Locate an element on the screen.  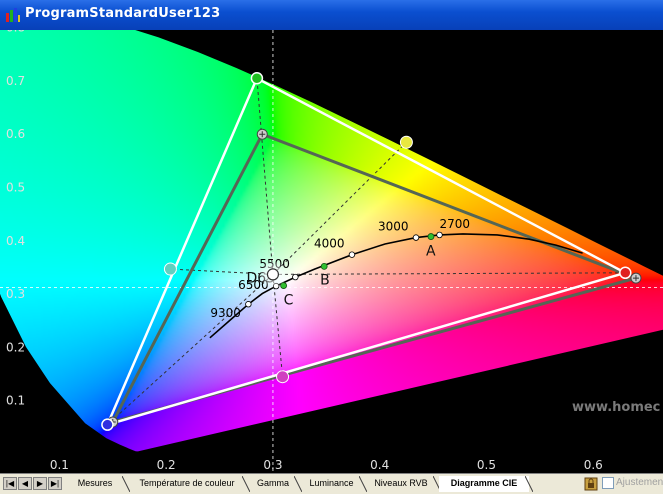
sheet-nav-button-1: ◀ is located at coordinates (25, 483).